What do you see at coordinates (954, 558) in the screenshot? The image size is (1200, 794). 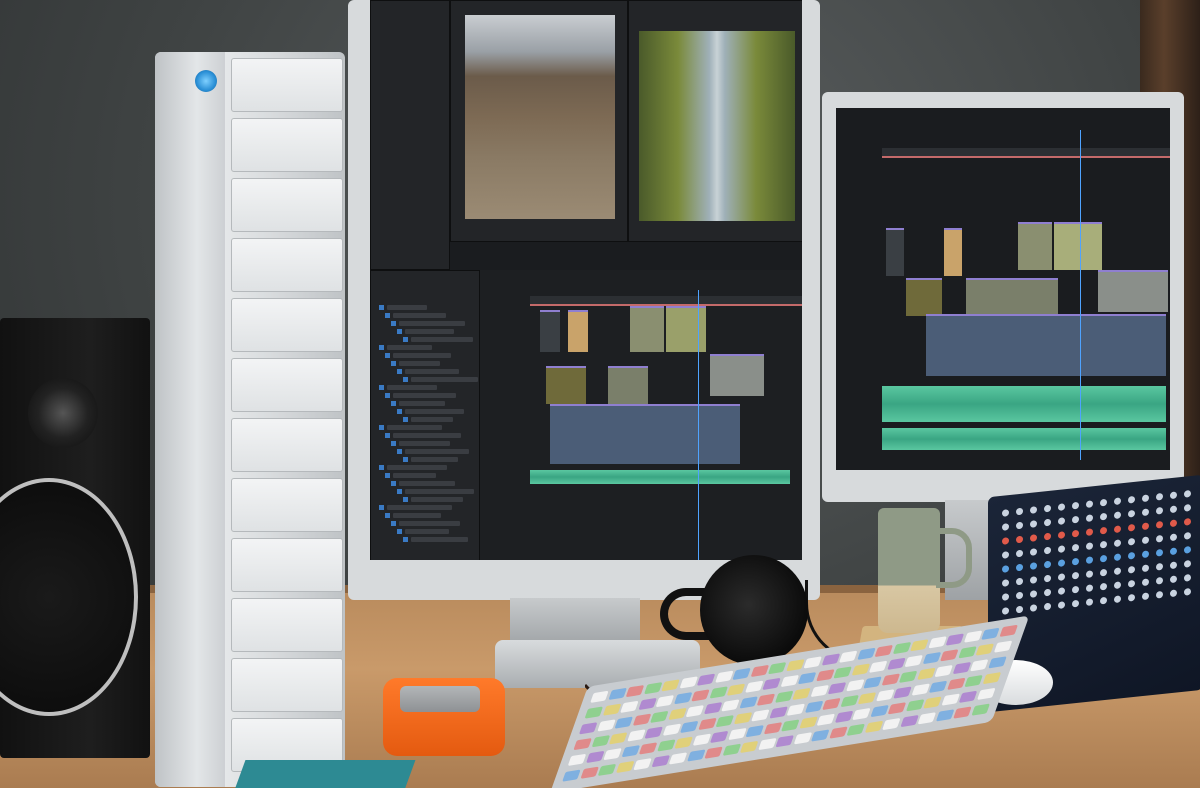 I see `mug-handle` at bounding box center [954, 558].